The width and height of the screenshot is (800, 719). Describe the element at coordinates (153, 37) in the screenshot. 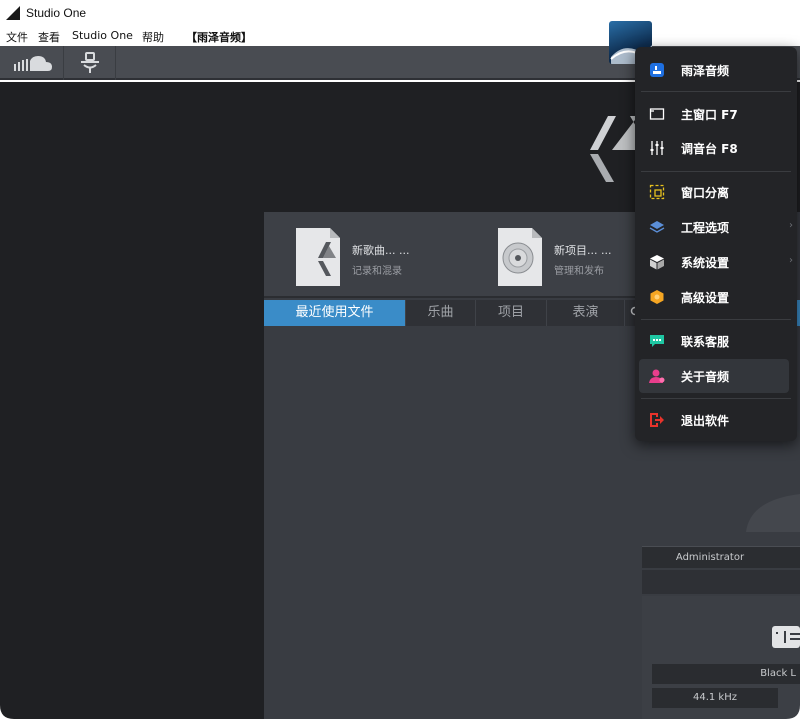

I see `menu-help: 帮助` at that location.